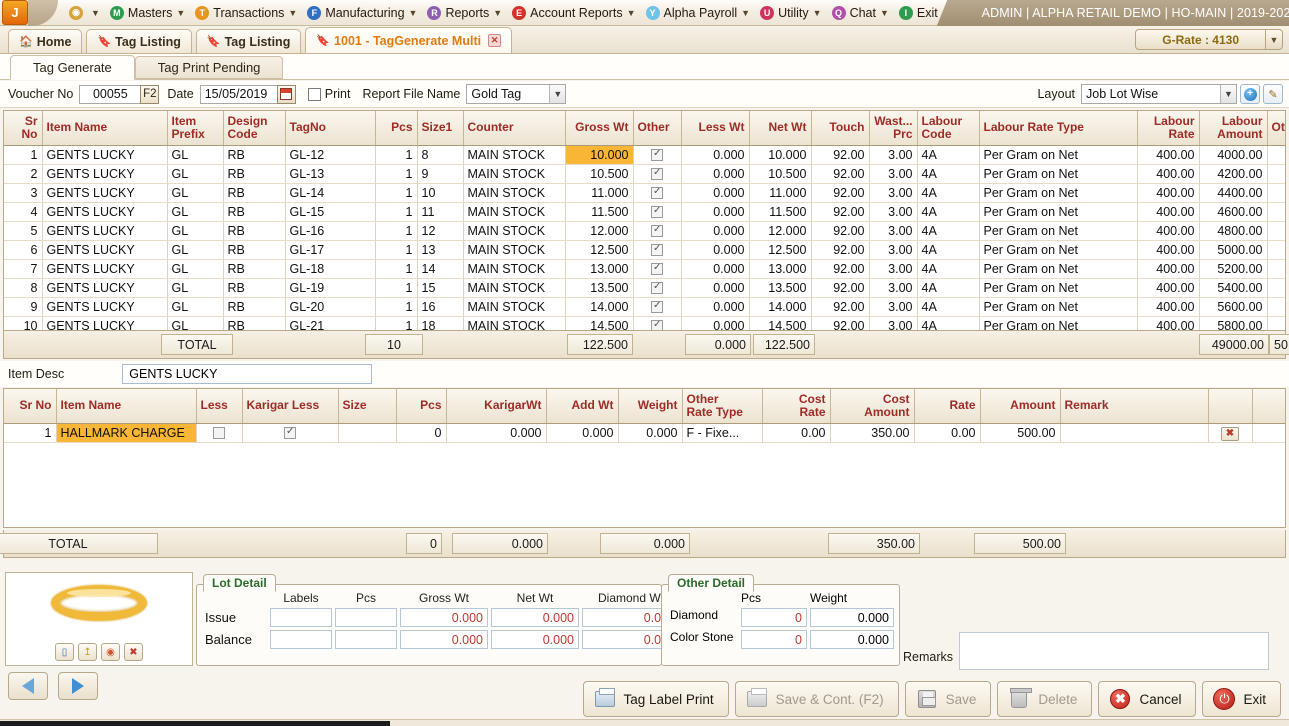  Describe the element at coordinates (219, 406) in the screenshot. I see `column-header-less: Less` at that location.